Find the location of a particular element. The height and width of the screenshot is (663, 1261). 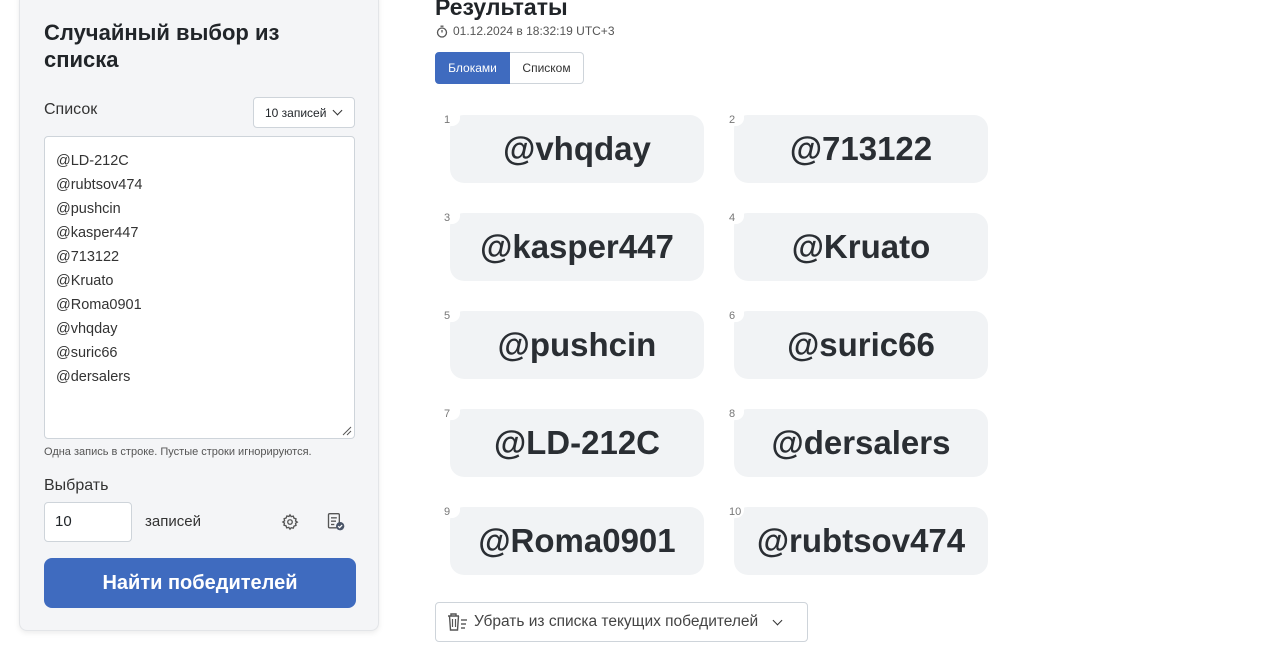

entry-line: @pushcin is located at coordinates (88, 209).